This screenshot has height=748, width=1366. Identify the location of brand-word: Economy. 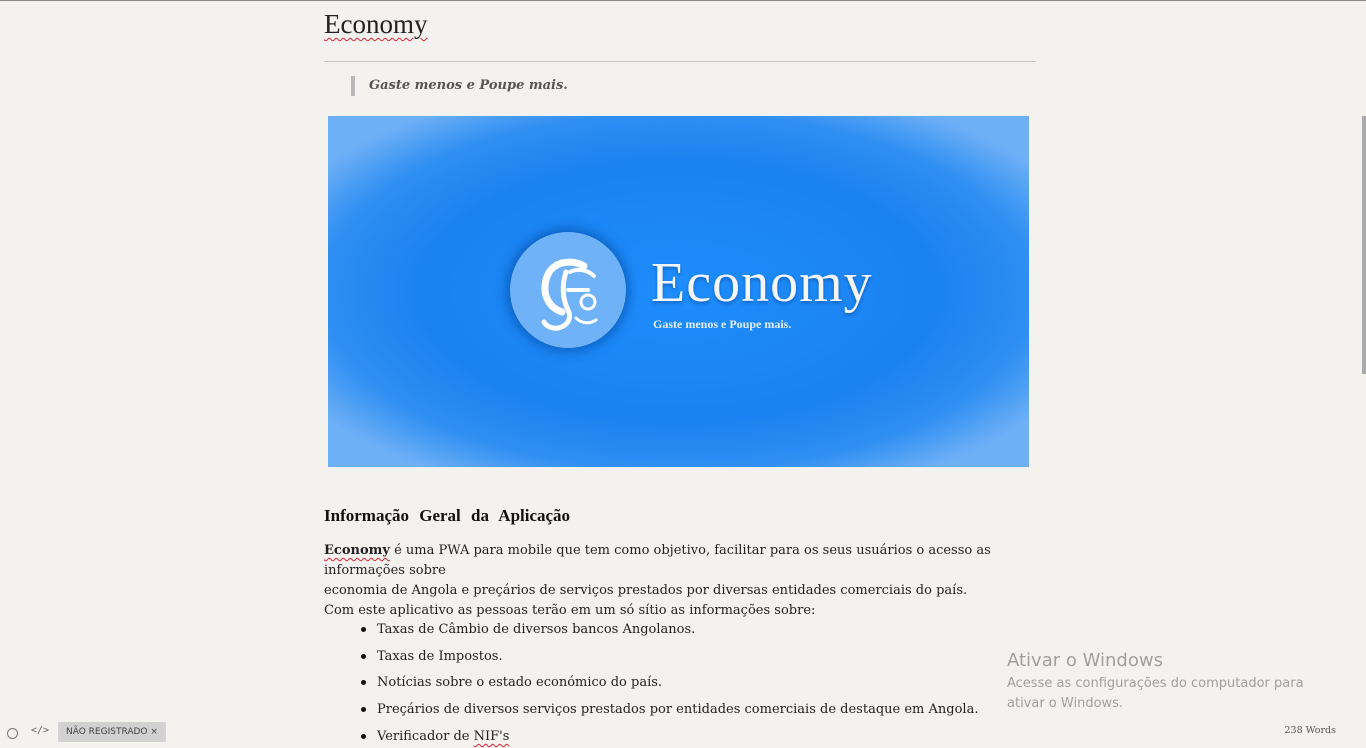
(357, 550).